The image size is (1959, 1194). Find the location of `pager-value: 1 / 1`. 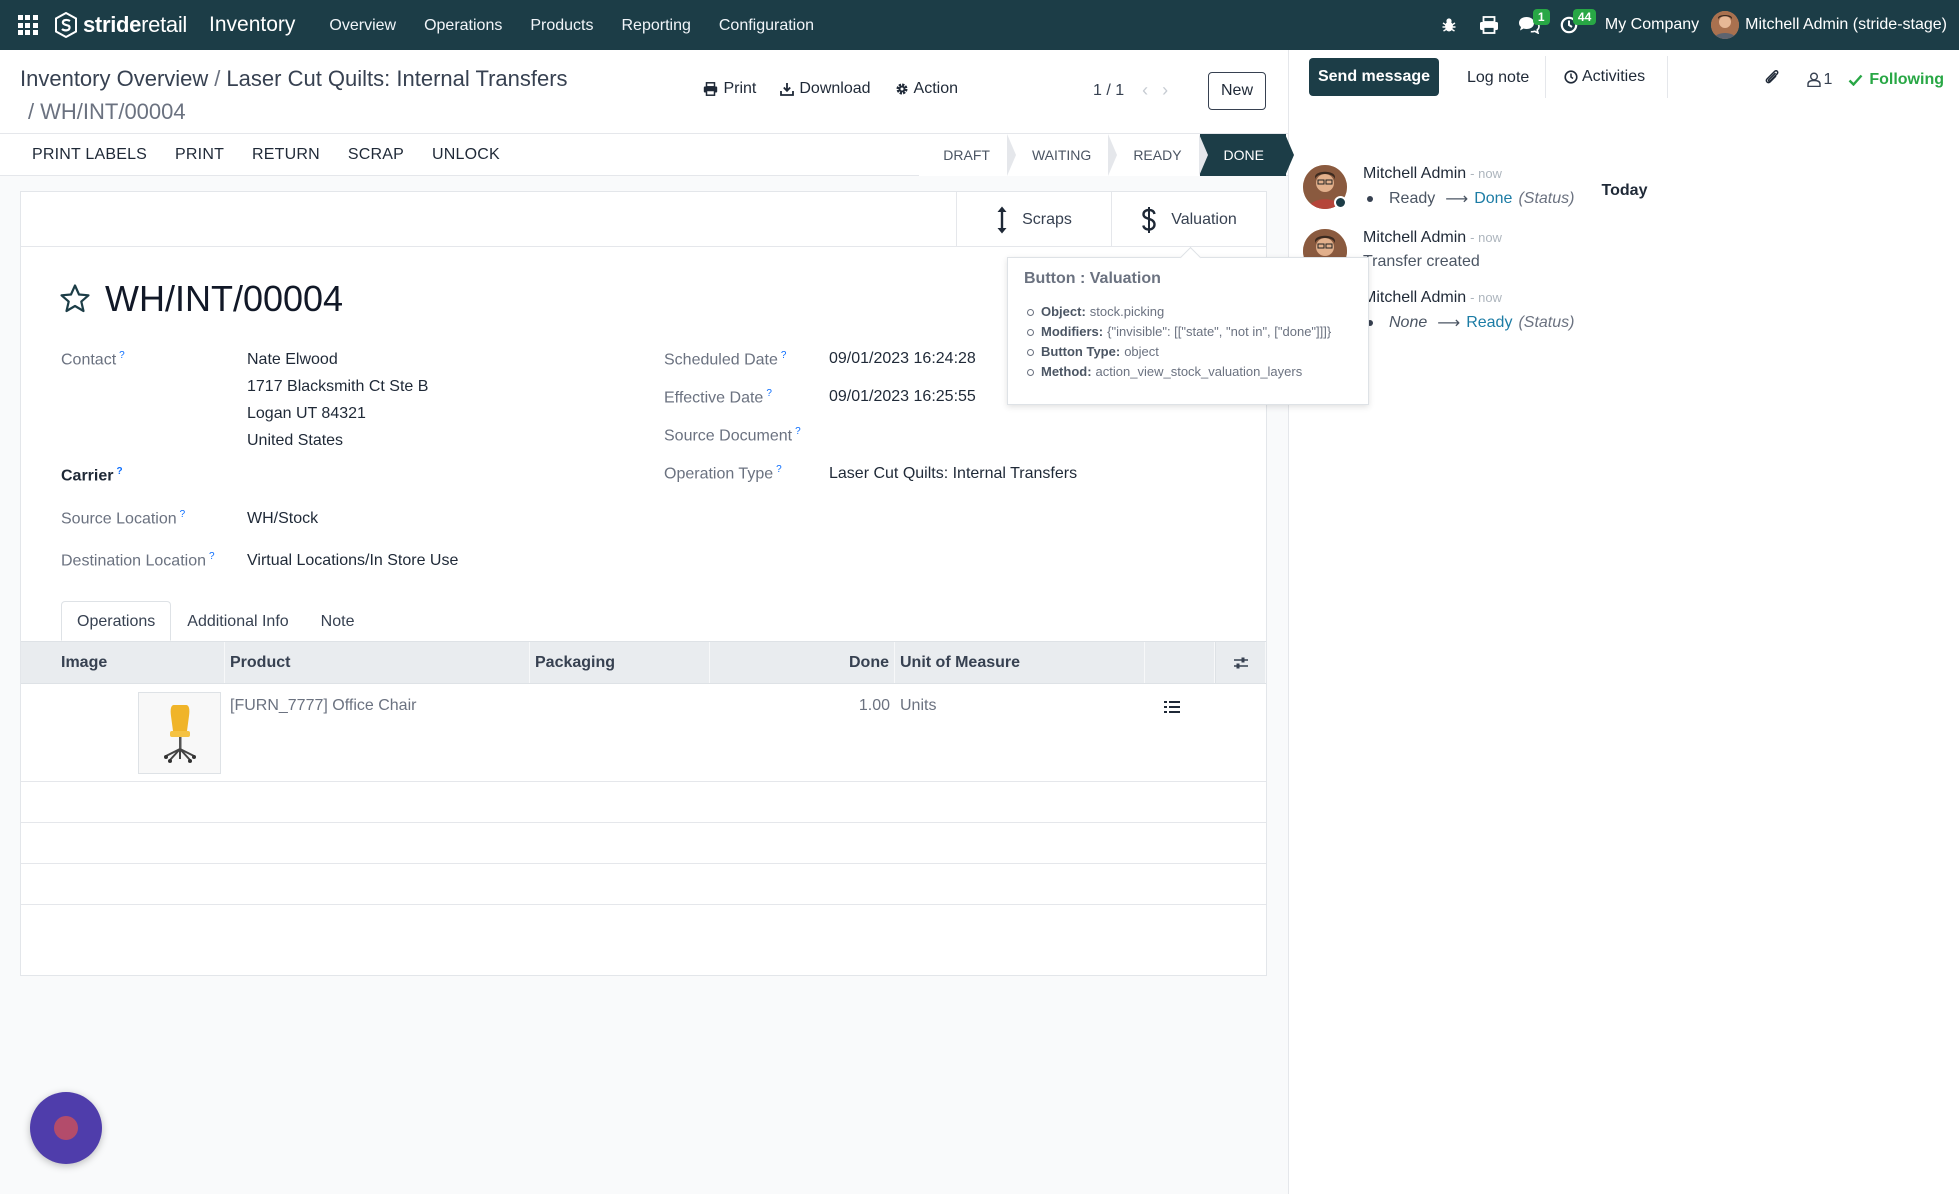

pager-value: 1 / 1 is located at coordinates (1108, 91).